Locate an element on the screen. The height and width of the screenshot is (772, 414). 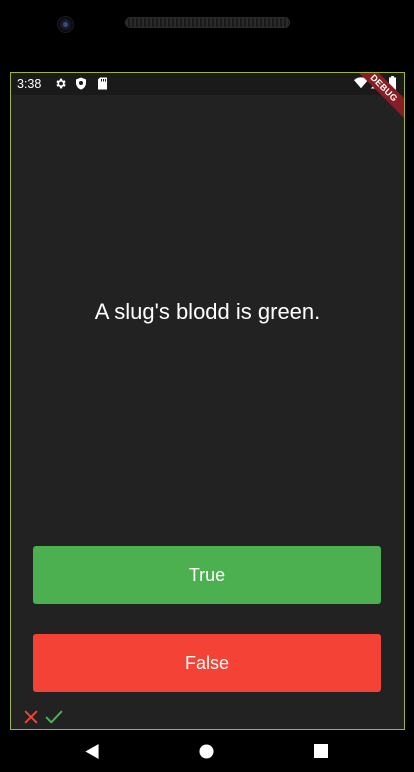
check-icon is located at coordinates (54, 717).